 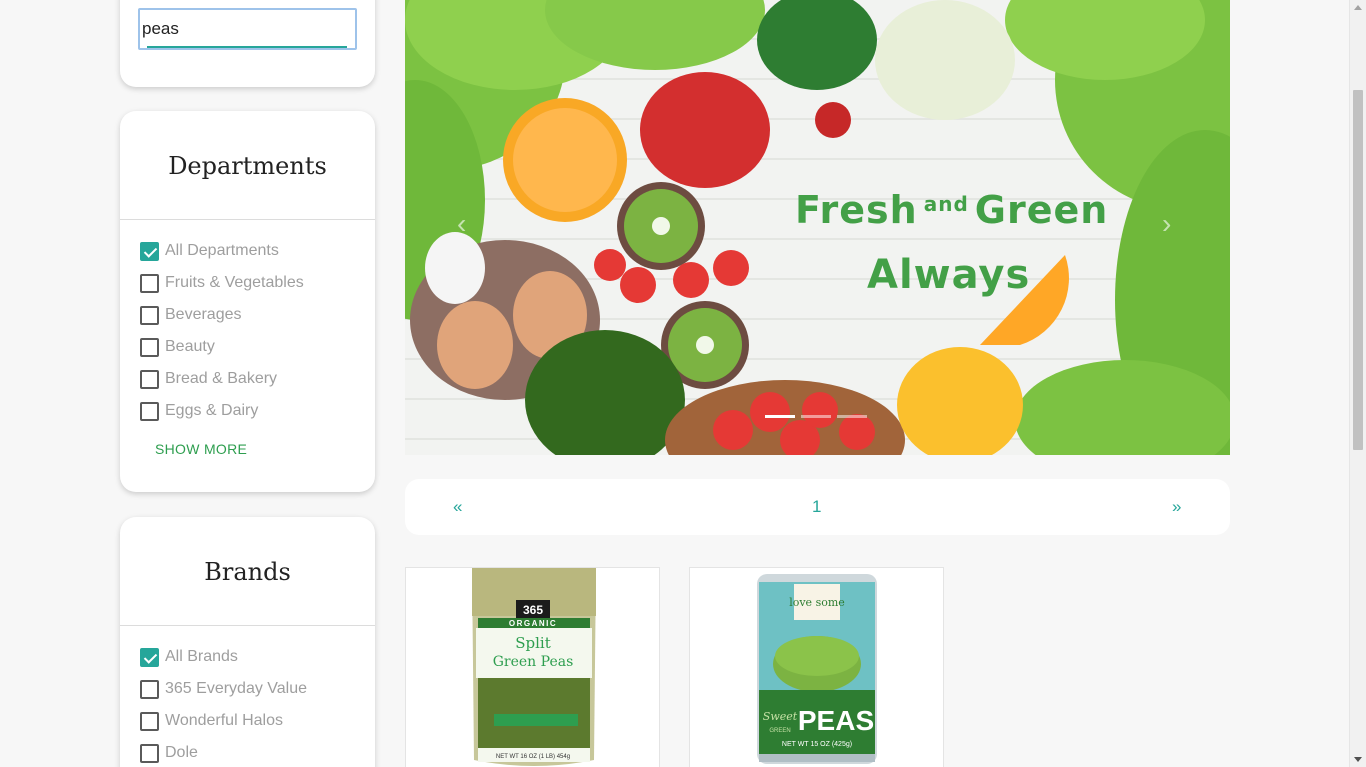 I want to click on scroll-up-arrow-icon, so click(x=1358, y=7).